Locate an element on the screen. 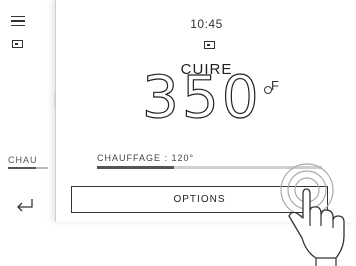 This screenshot has height=266, width=356. heating-status-label: CHAUFFAGE : 120° is located at coordinates (146, 158).